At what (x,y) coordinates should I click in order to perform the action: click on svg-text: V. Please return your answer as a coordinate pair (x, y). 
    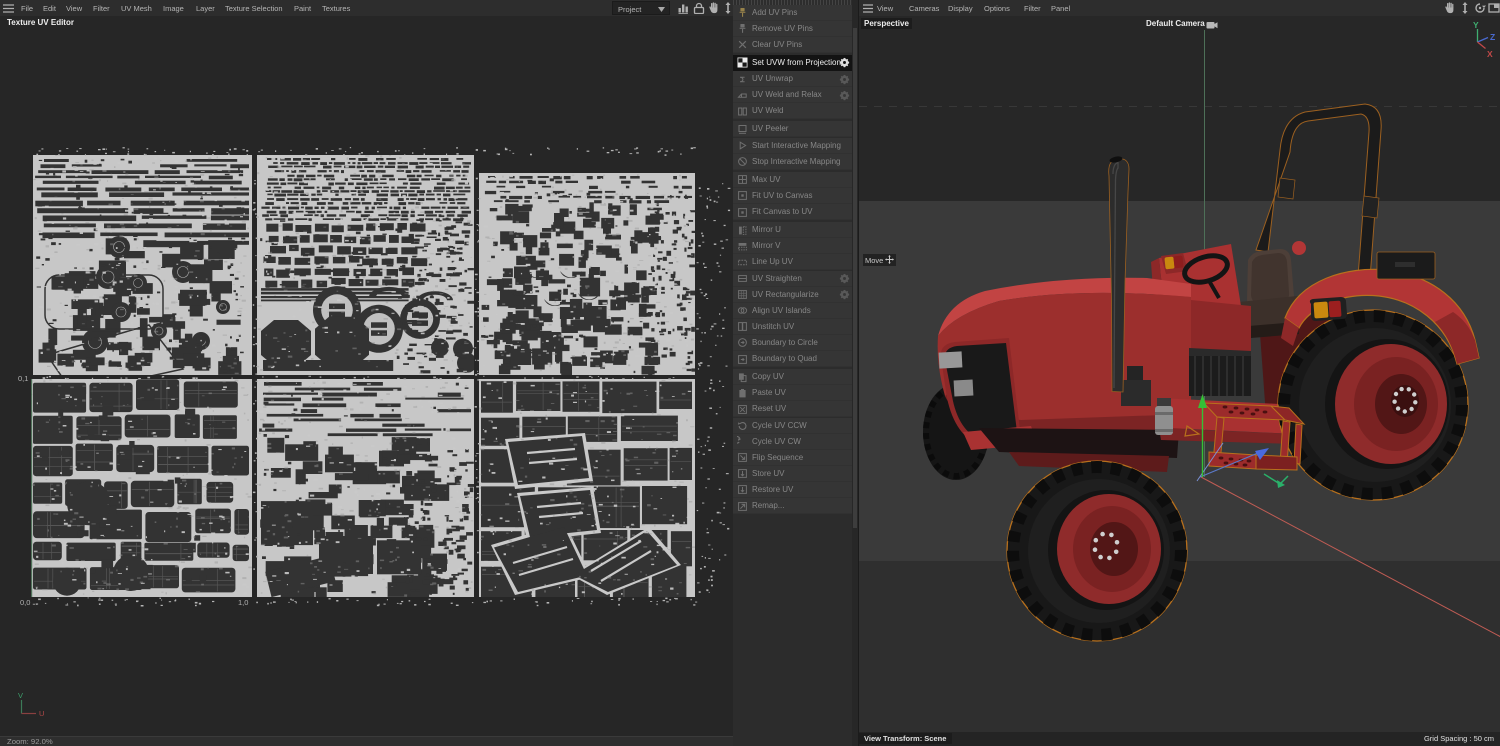
    Looking at the image, I should click on (20, 695).